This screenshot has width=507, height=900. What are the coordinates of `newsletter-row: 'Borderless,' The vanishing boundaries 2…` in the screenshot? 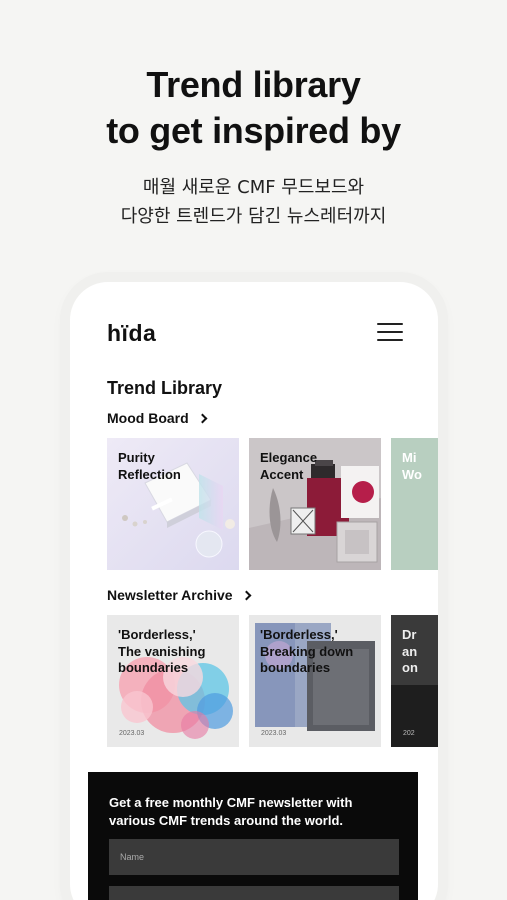 It's located at (272, 681).